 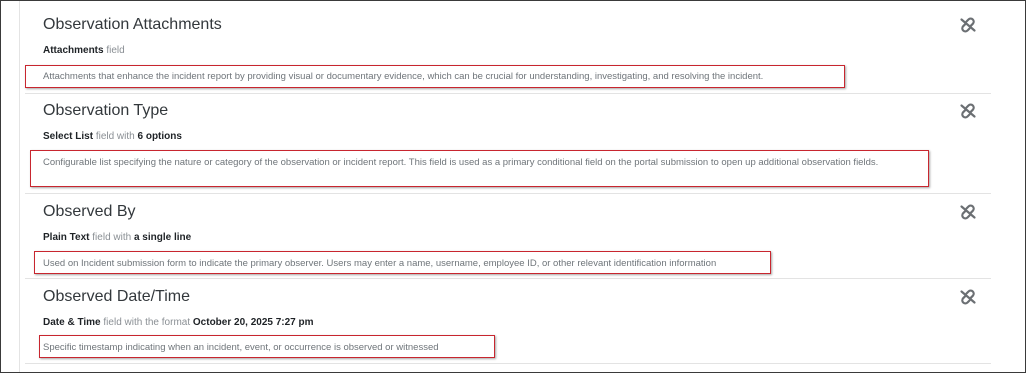 I want to click on divider, so click(x=19, y=186).